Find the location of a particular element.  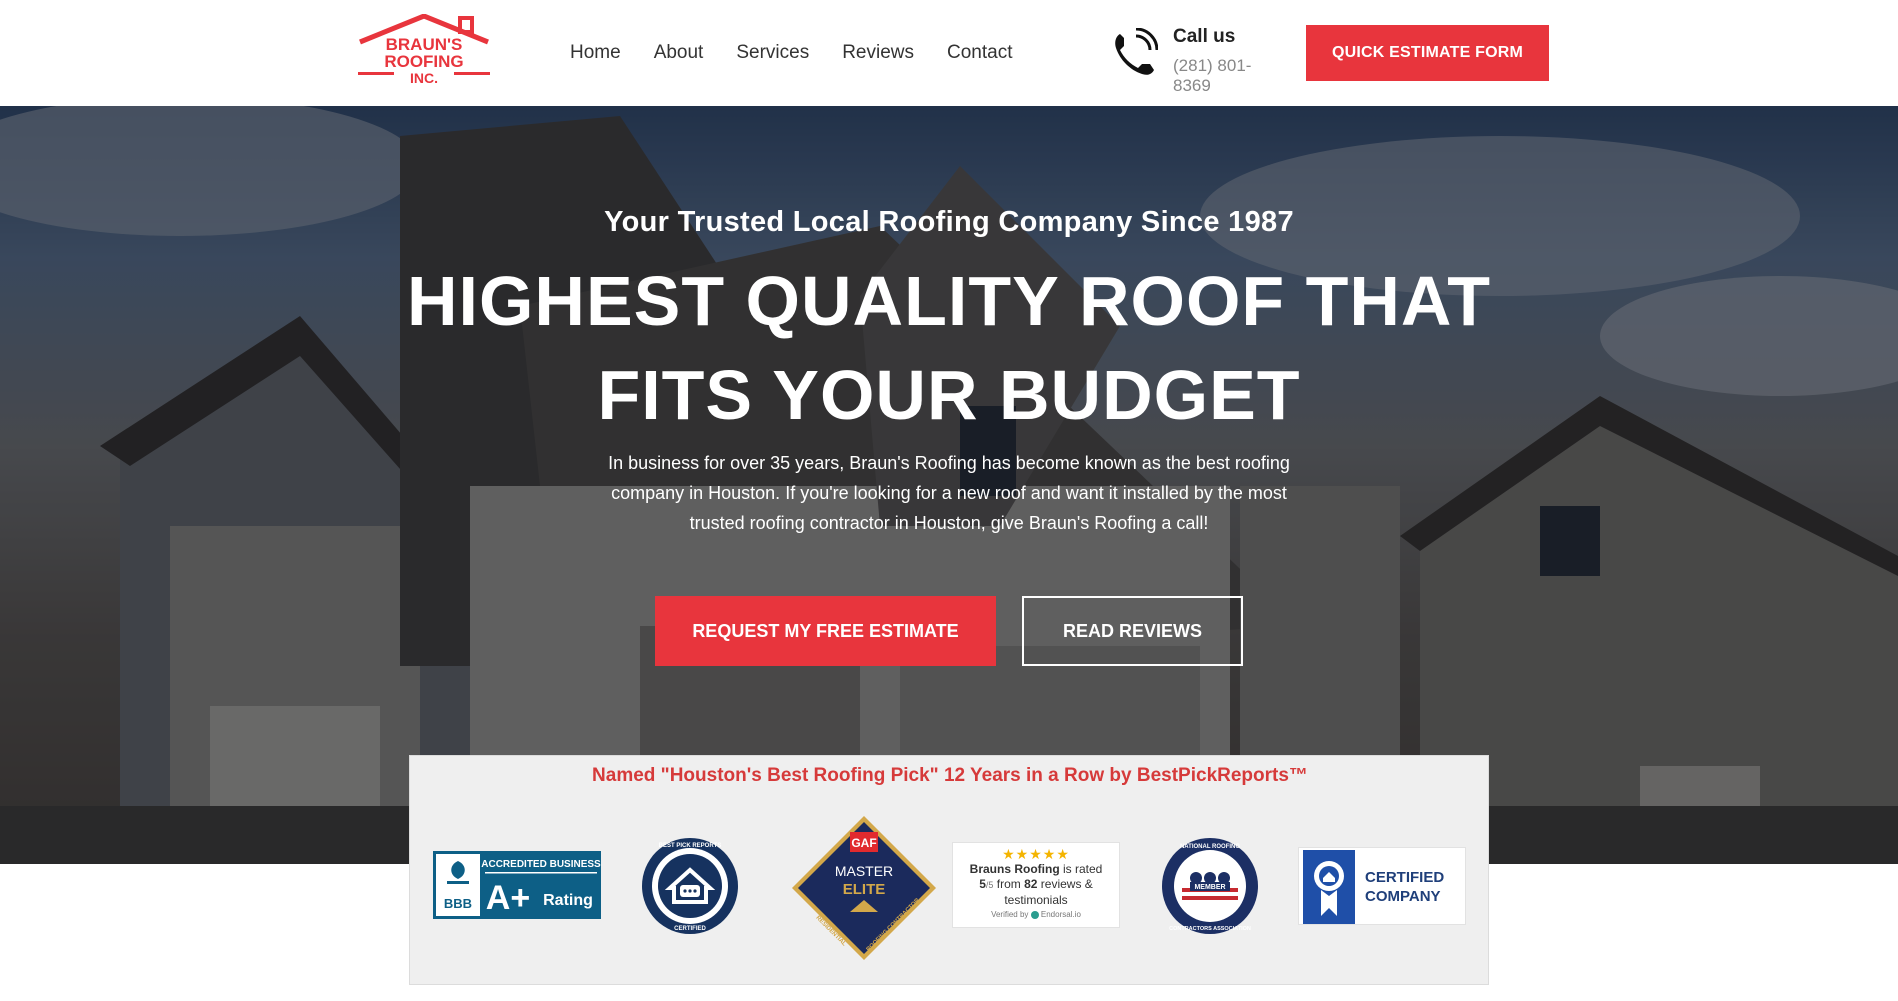

endorsal-line3: testimonials is located at coordinates (1036, 900).